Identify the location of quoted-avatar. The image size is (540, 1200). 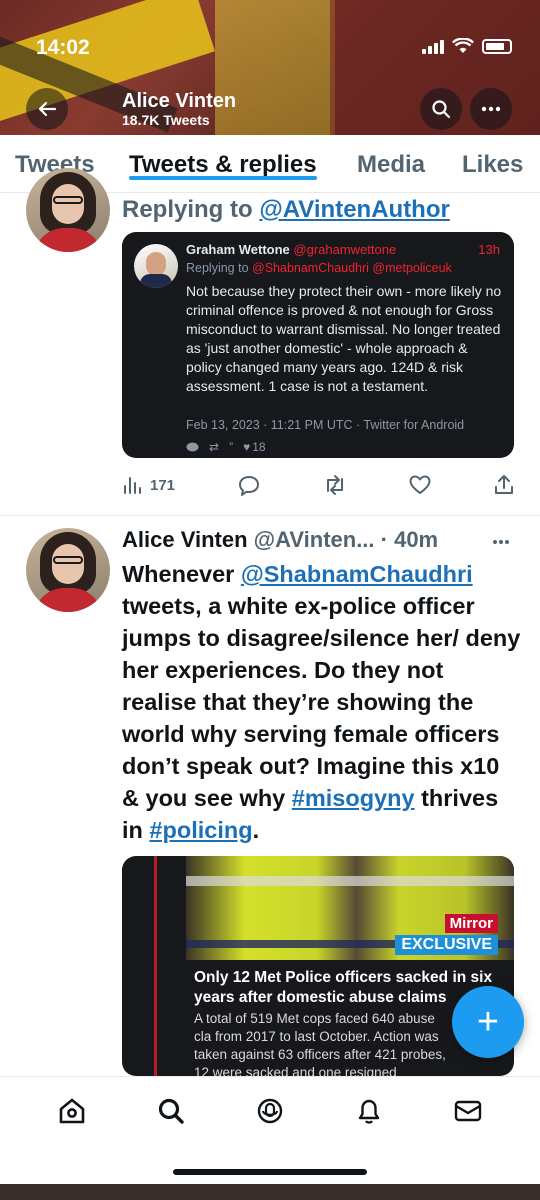
(156, 266).